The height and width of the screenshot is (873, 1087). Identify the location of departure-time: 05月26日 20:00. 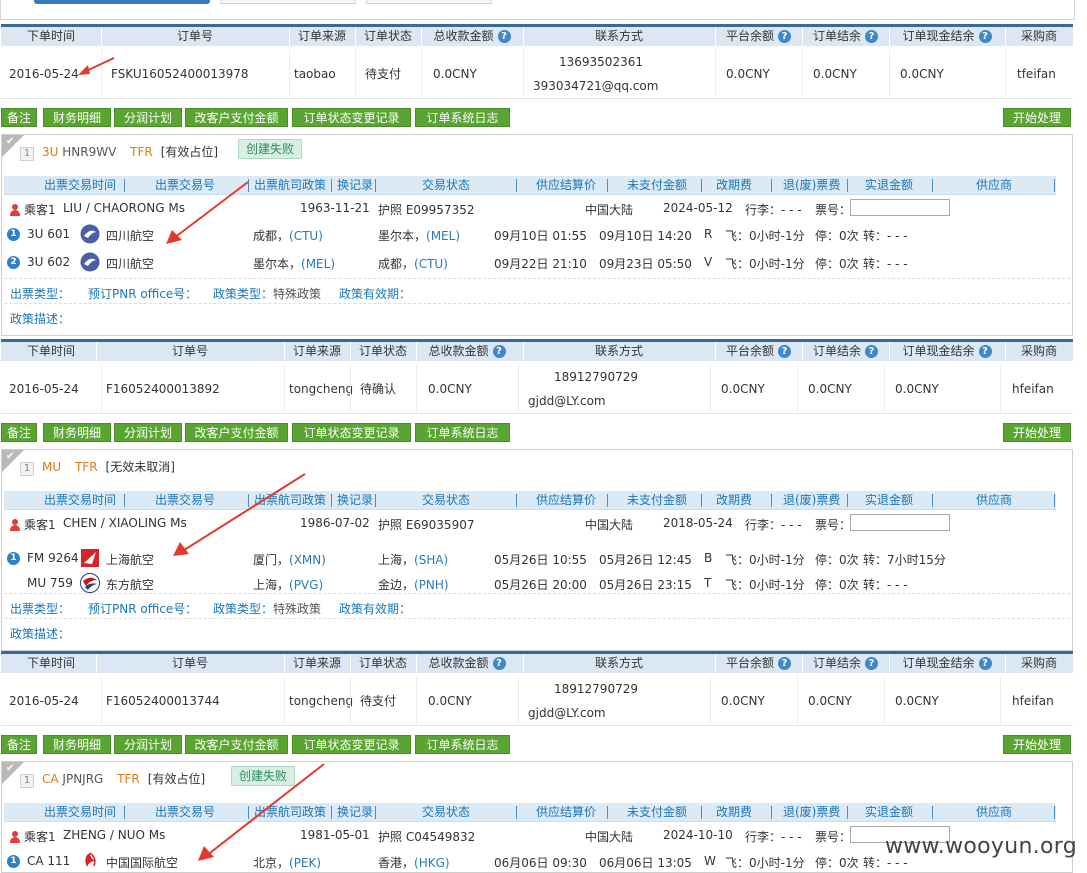
(540, 585).